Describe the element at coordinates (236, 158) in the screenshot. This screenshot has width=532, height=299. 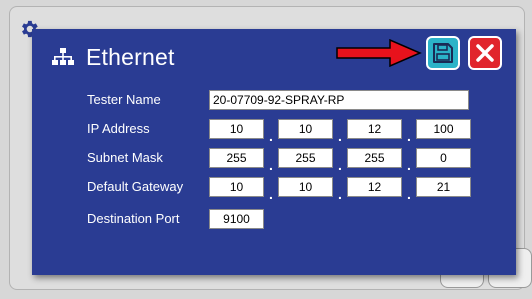
I see `subnet-mask-octet-1: 255` at that location.